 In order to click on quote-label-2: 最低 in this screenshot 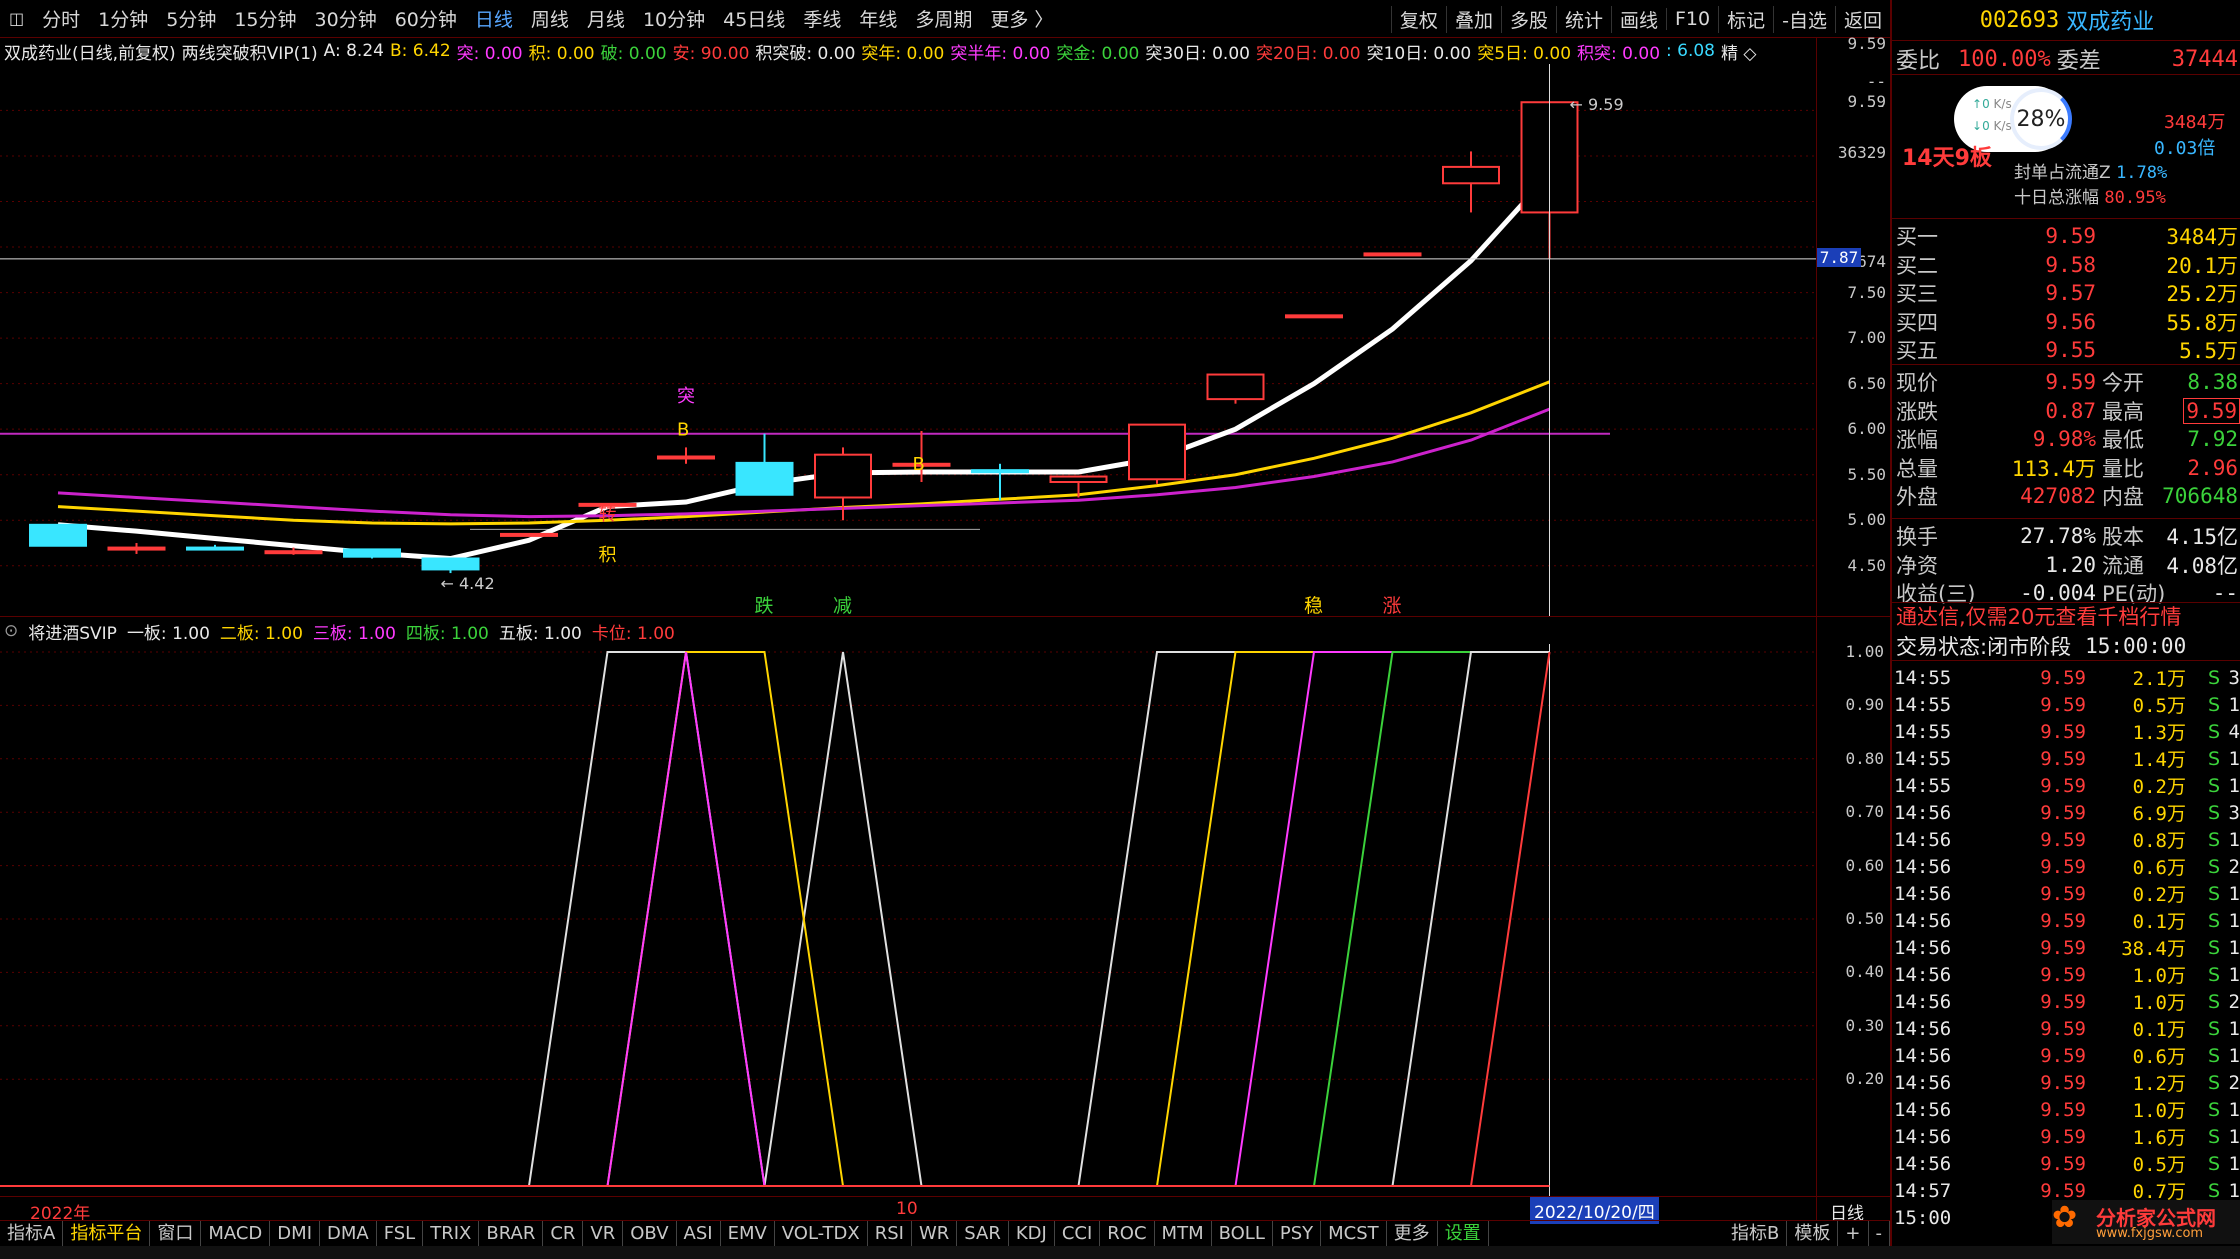, I will do `click(2123, 440)`.